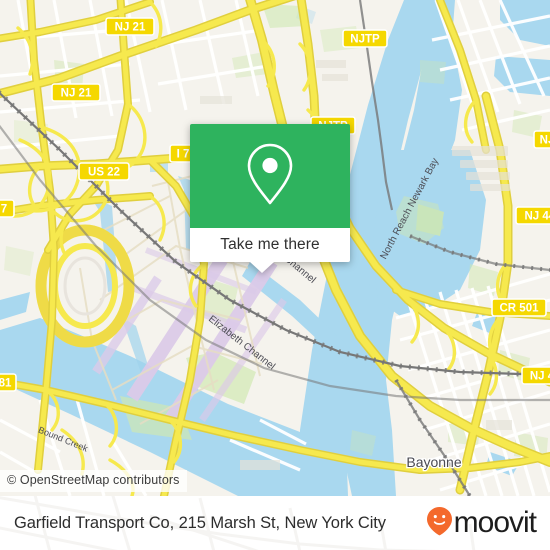  What do you see at coordinates (540, 377) in the screenshot?
I see `svg-text: NJ 4` at bounding box center [540, 377].